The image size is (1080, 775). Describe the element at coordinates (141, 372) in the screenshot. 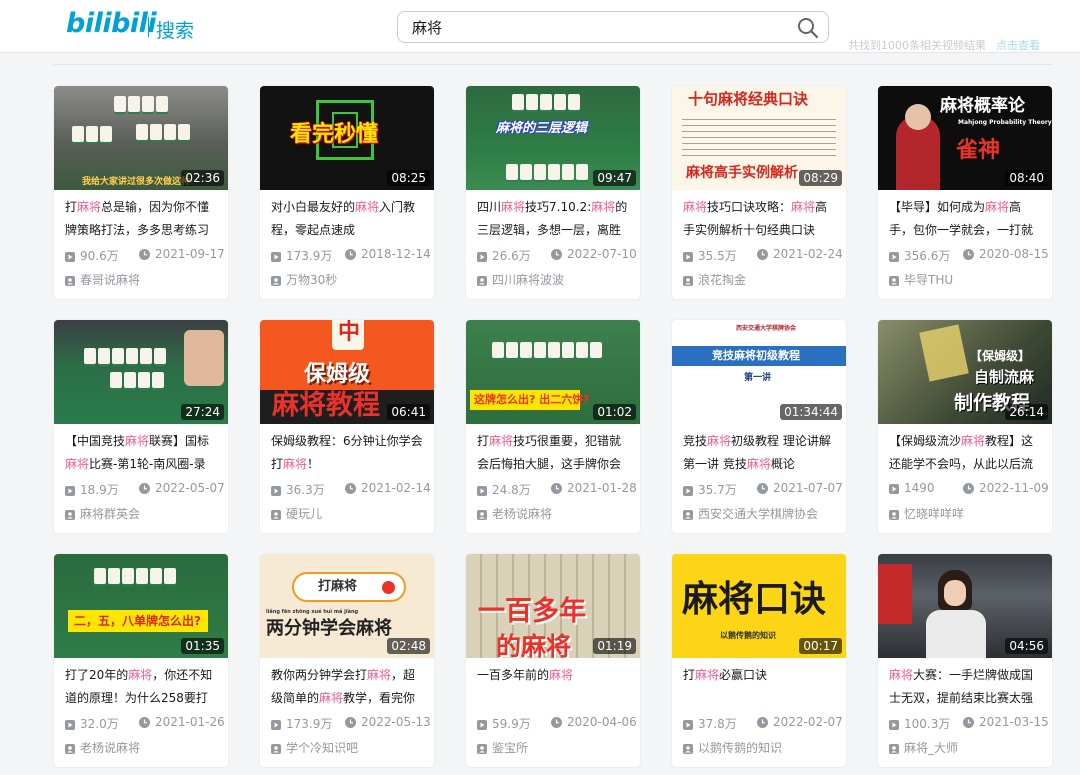

I see `video-thumbnail: 27:24` at that location.